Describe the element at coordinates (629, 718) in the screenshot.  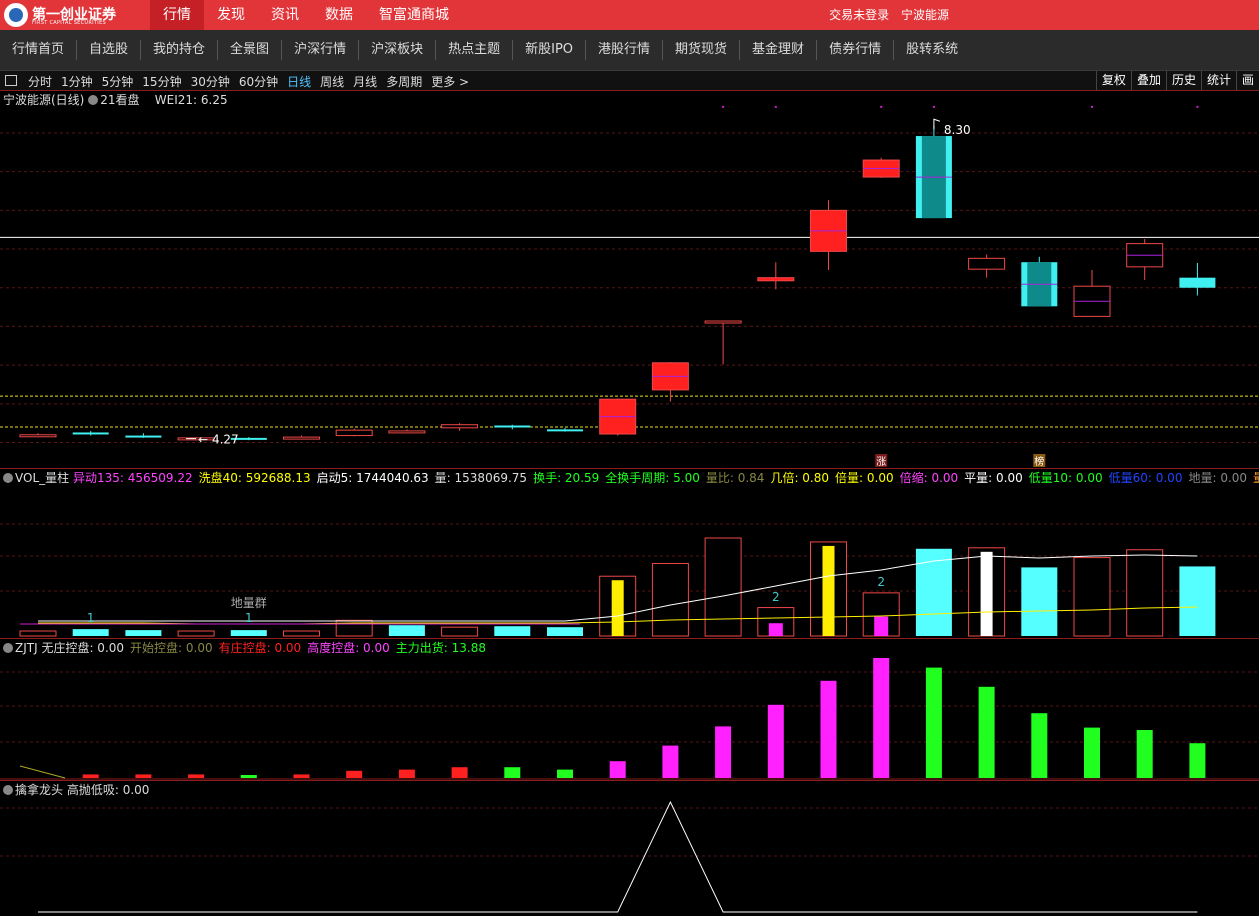
I see `zjtj-chart` at that location.